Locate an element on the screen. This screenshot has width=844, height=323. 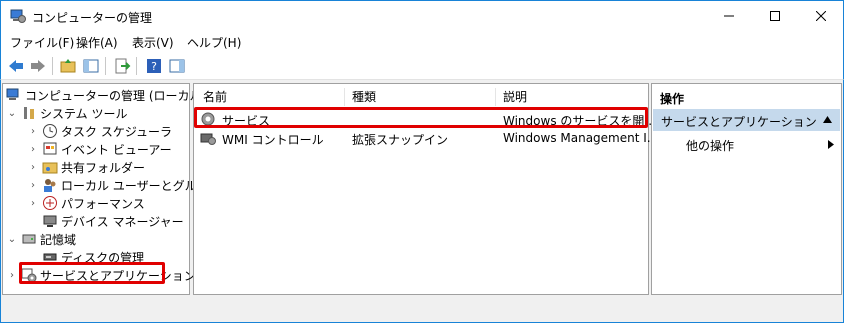
help-icon: ? is located at coordinates (154, 66).